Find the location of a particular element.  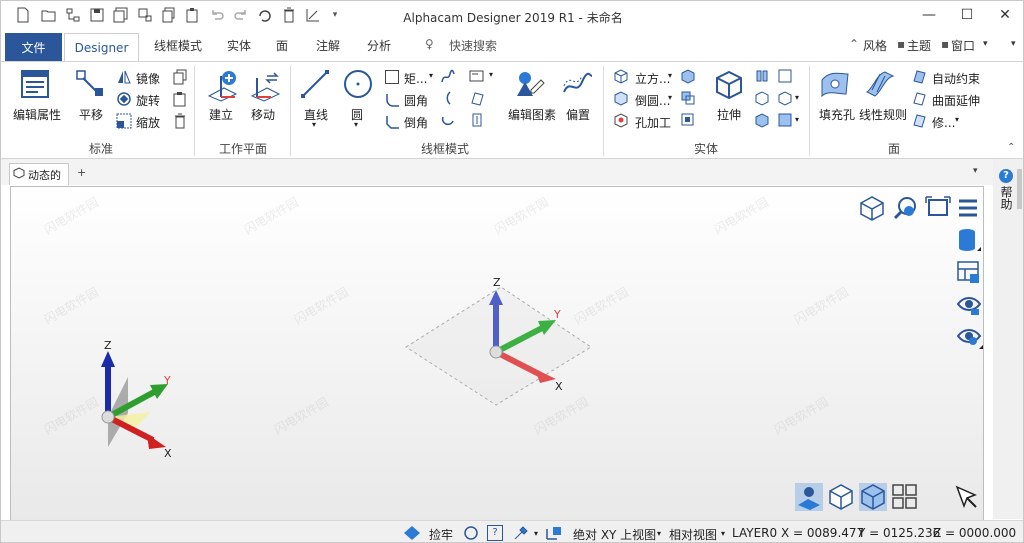

auto-constraint-button: 自动约束 is located at coordinates (956, 78).